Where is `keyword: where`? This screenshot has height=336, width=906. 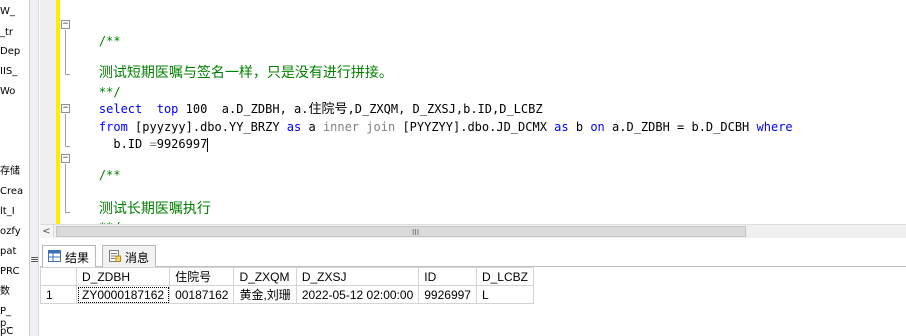
keyword: where is located at coordinates (774, 127).